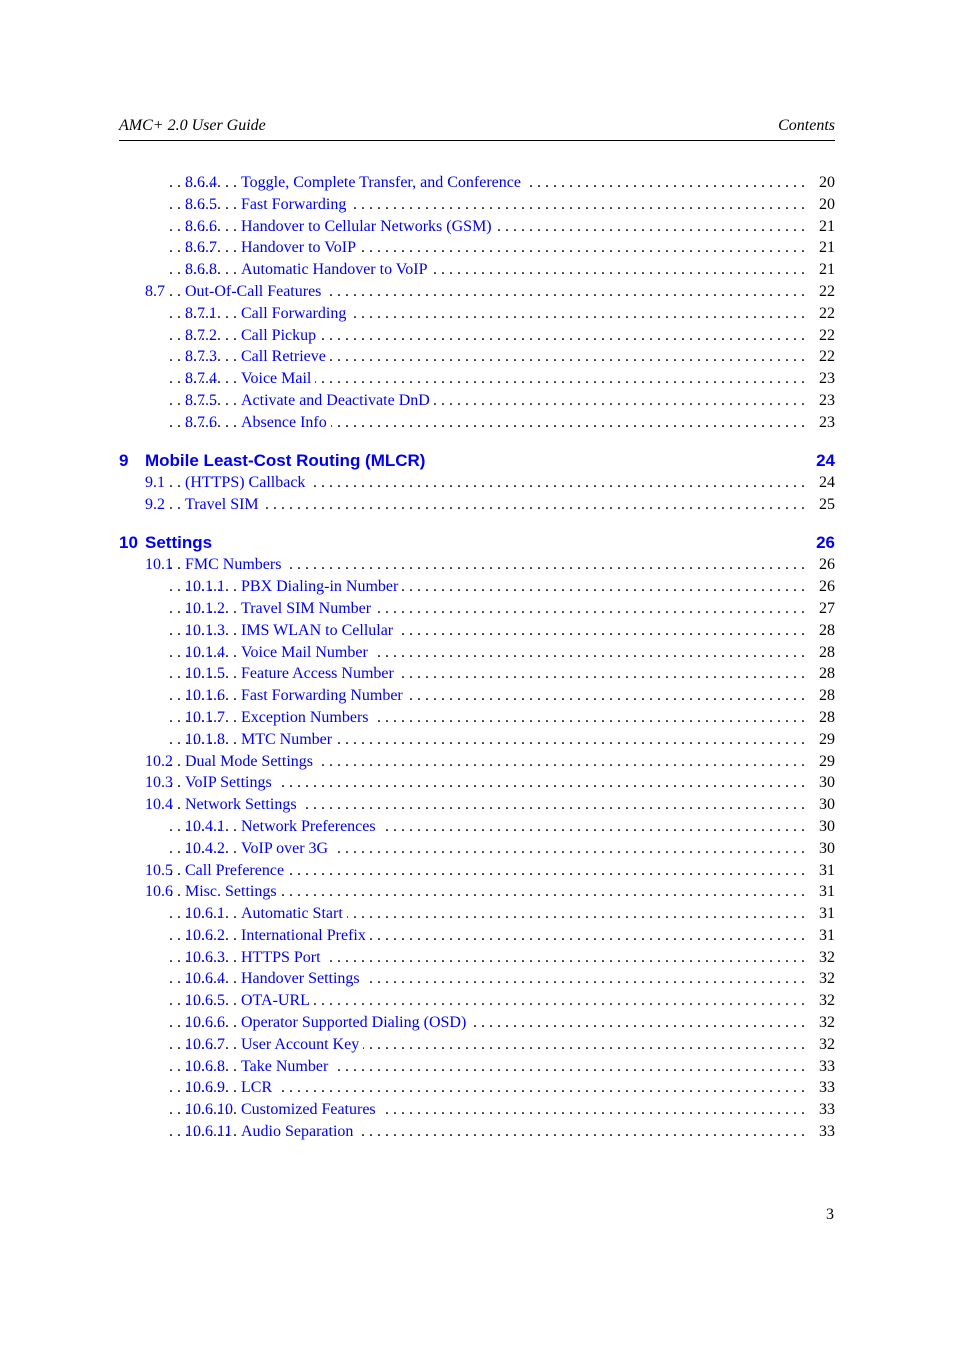 The width and height of the screenshot is (954, 1350). Describe the element at coordinates (286, 422) in the screenshot. I see `toc-title-link: Absence Info` at that location.